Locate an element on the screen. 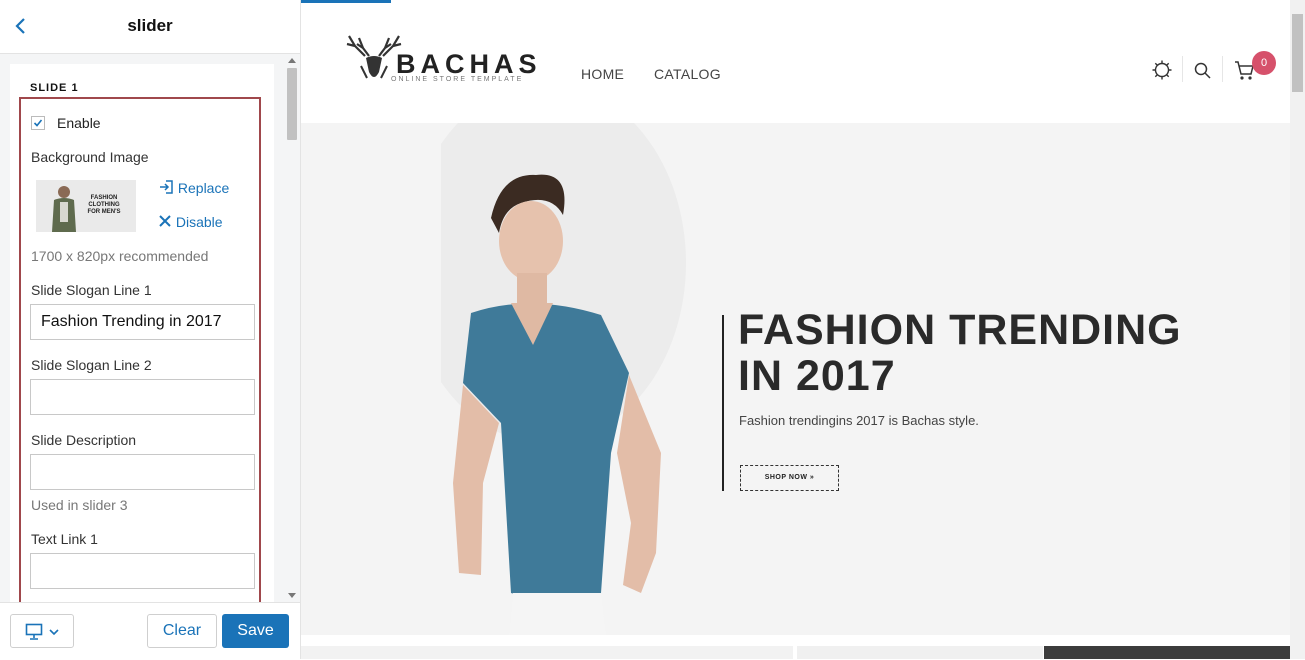  device-preview-button is located at coordinates (42, 631).